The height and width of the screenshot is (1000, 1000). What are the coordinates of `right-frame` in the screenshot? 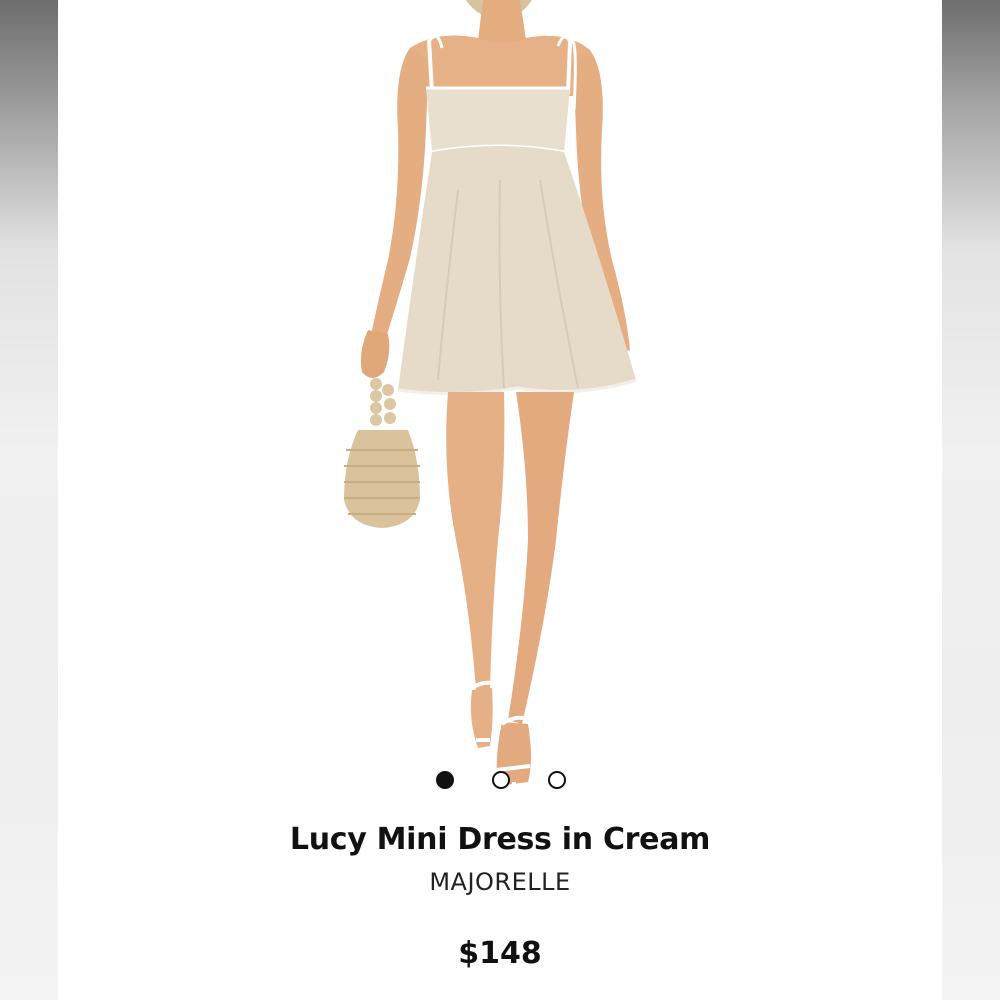 It's located at (971, 500).